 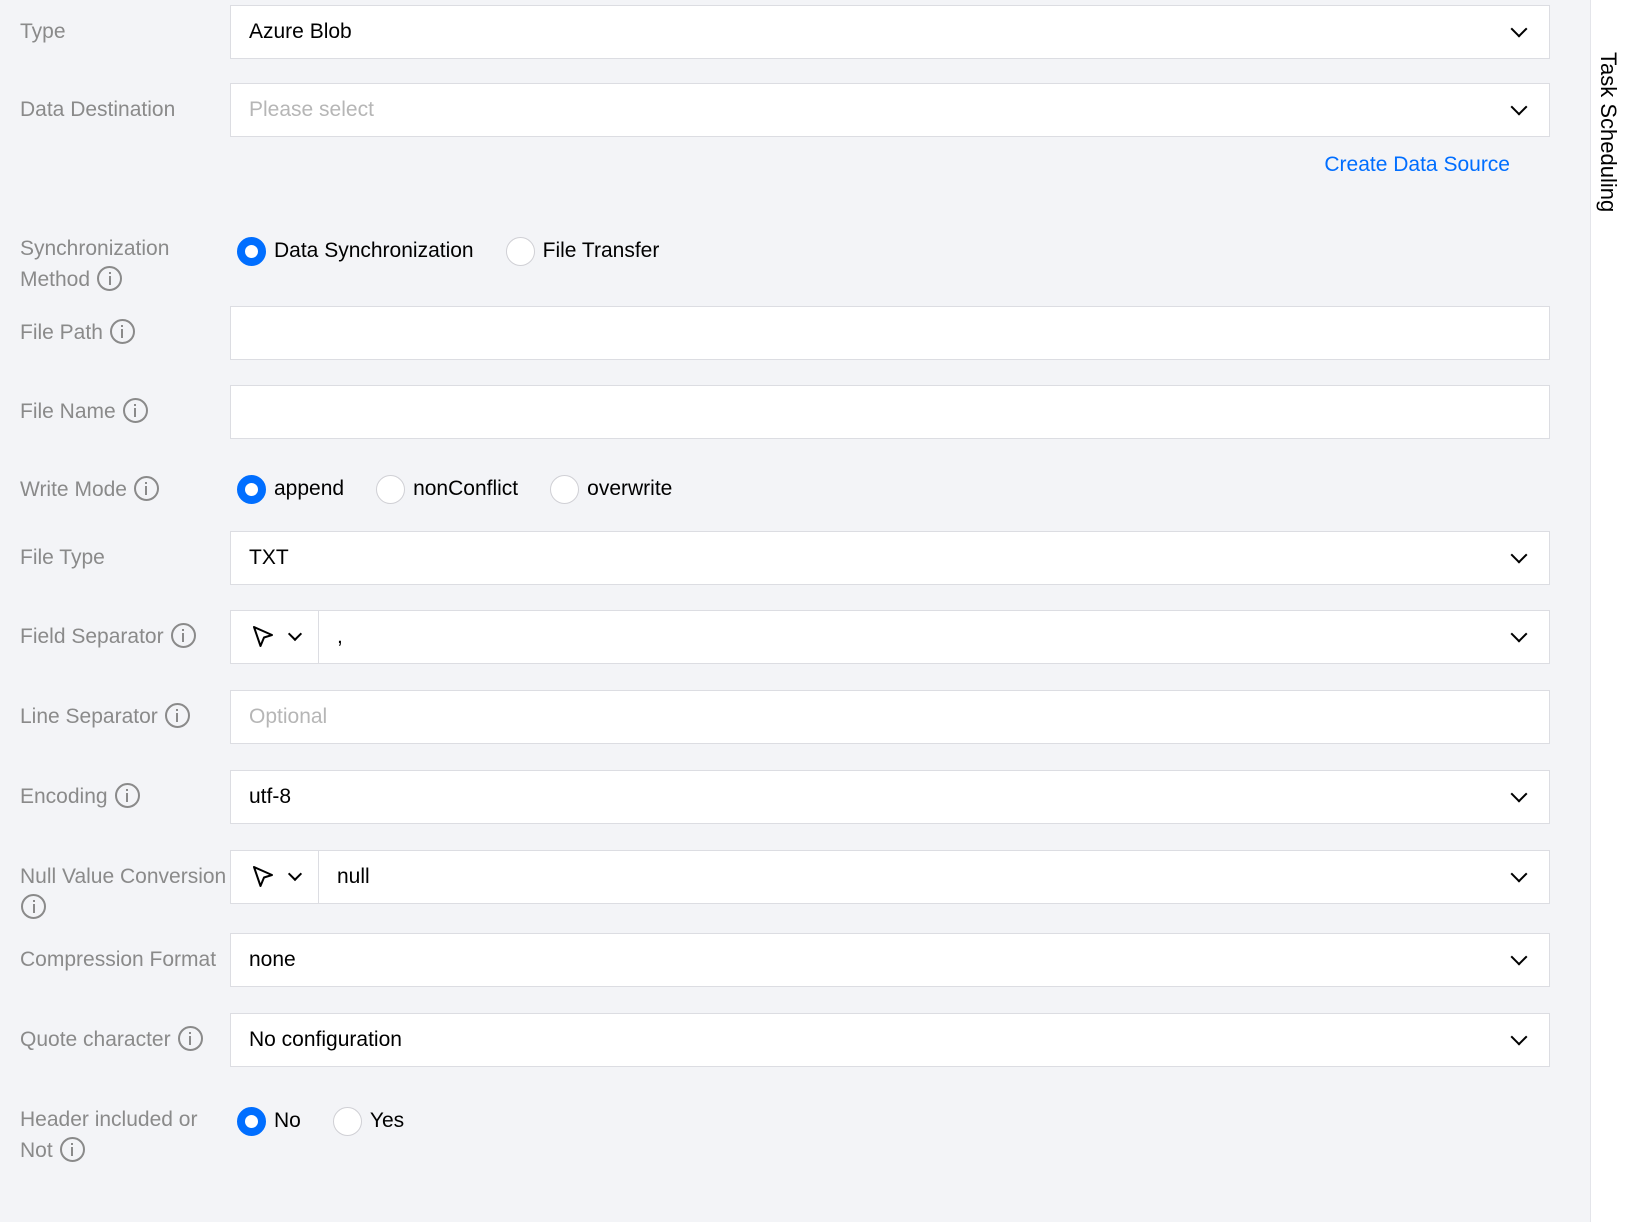 What do you see at coordinates (68, 411) in the screenshot?
I see `file-name-label-text: File Name` at bounding box center [68, 411].